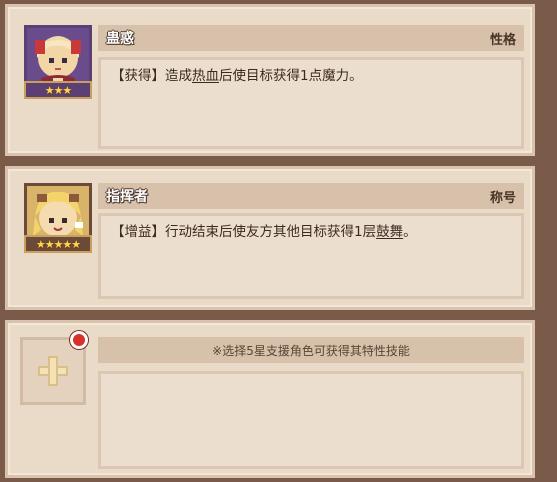 This screenshot has width=557, height=482. I want to click on keyword-link: 鼓舞, so click(389, 232).